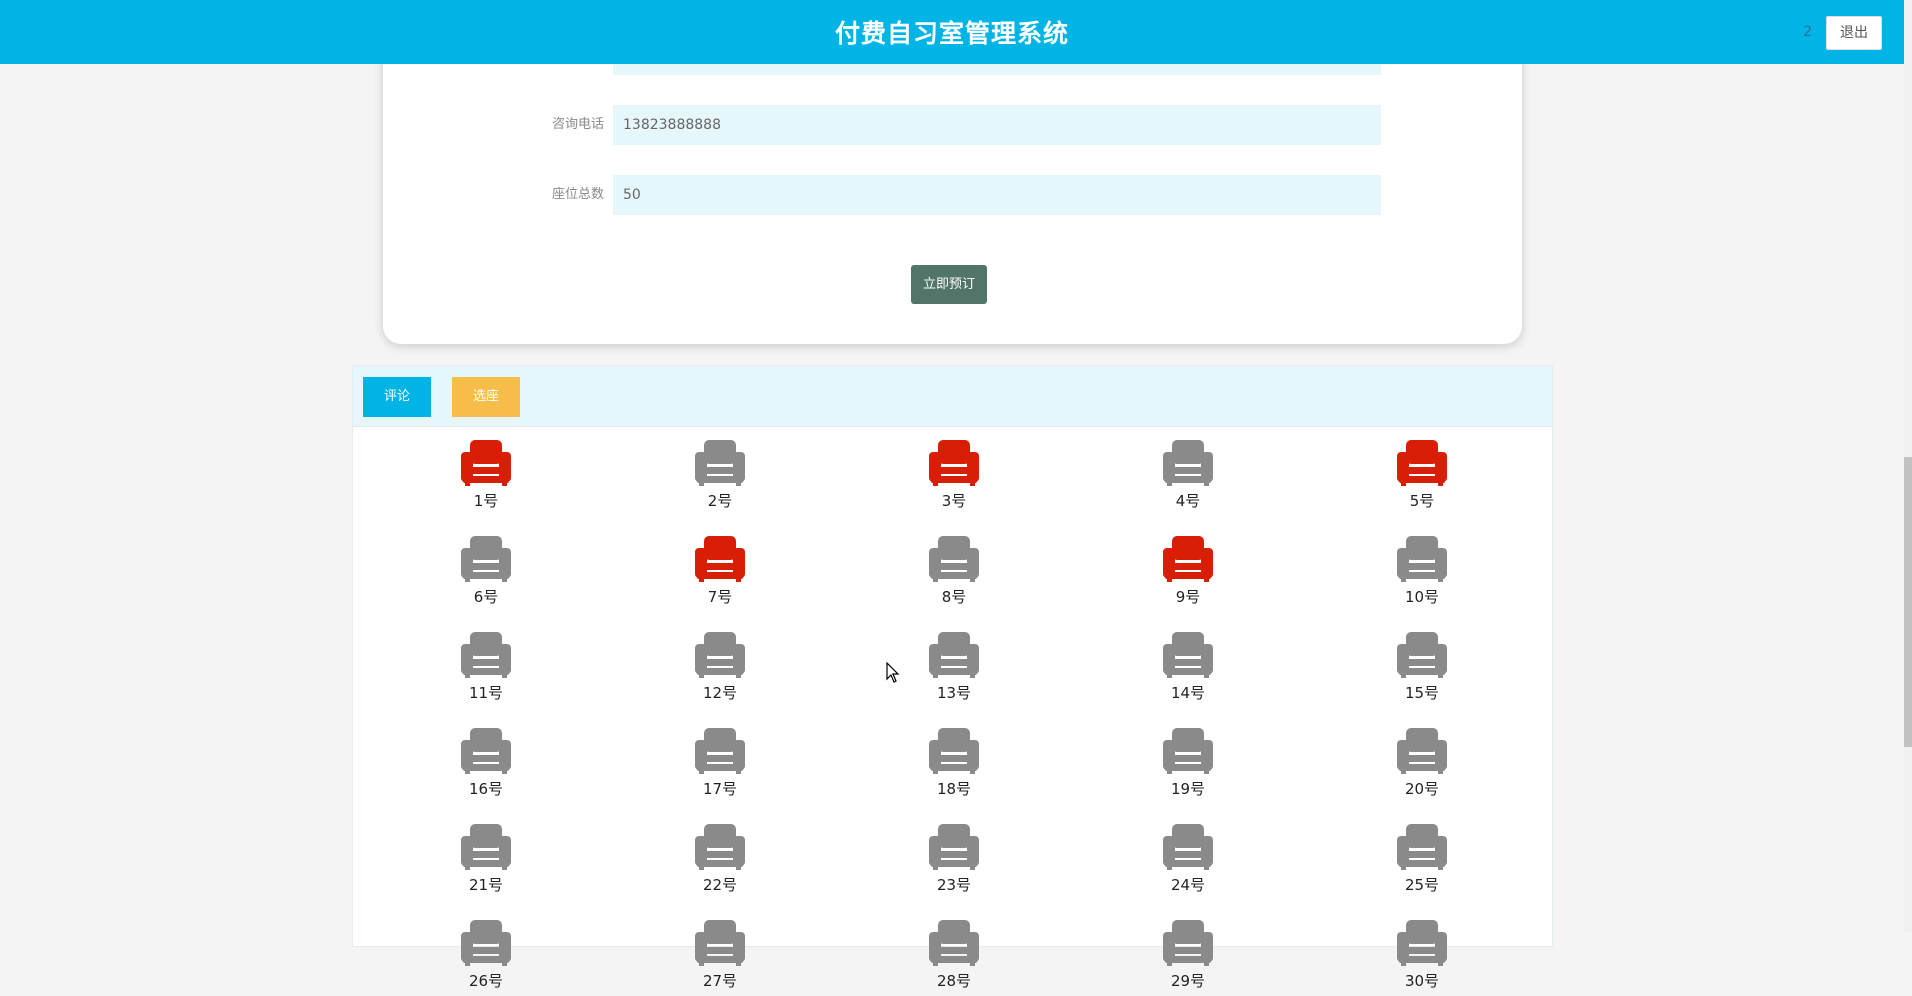  Describe the element at coordinates (1422, 885) in the screenshot. I see `seat-label: 25号` at that location.